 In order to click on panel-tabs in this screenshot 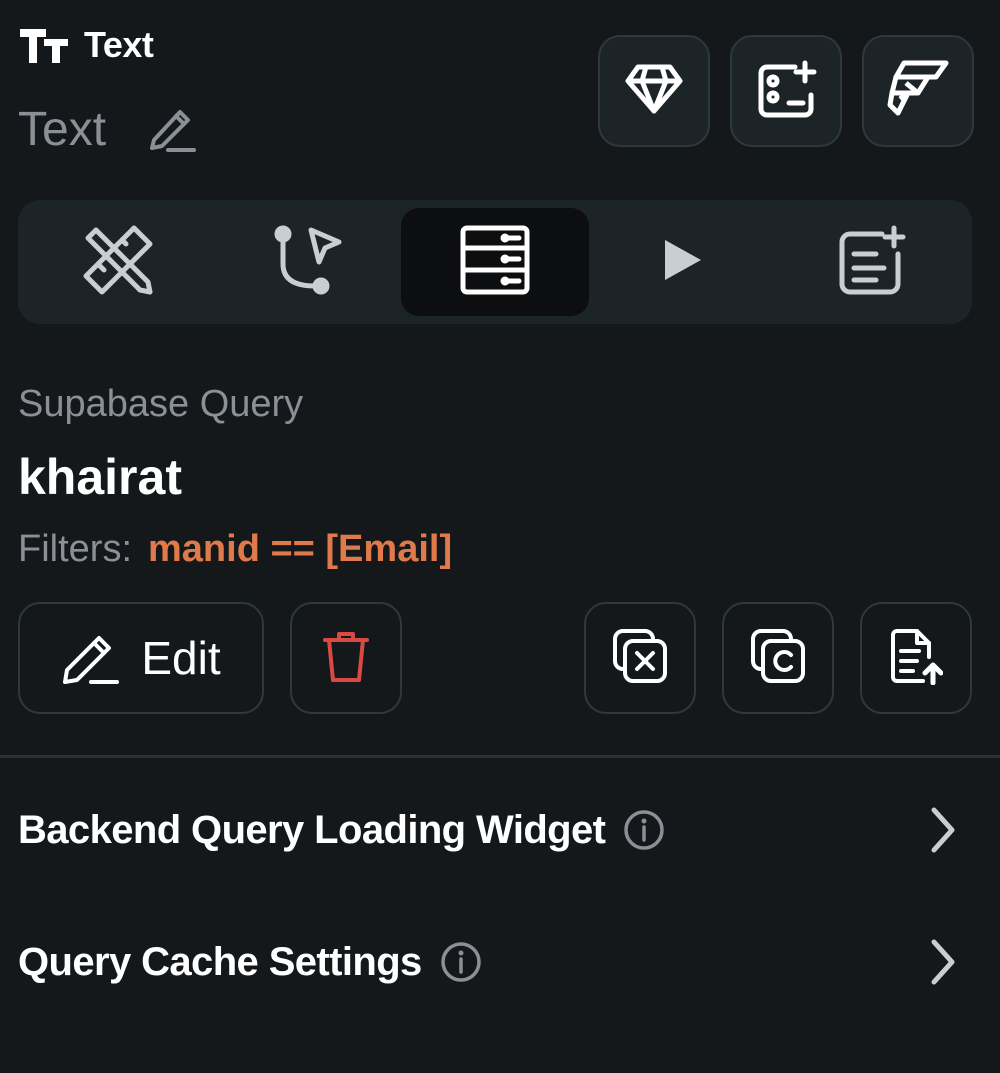, I will do `click(495, 262)`.